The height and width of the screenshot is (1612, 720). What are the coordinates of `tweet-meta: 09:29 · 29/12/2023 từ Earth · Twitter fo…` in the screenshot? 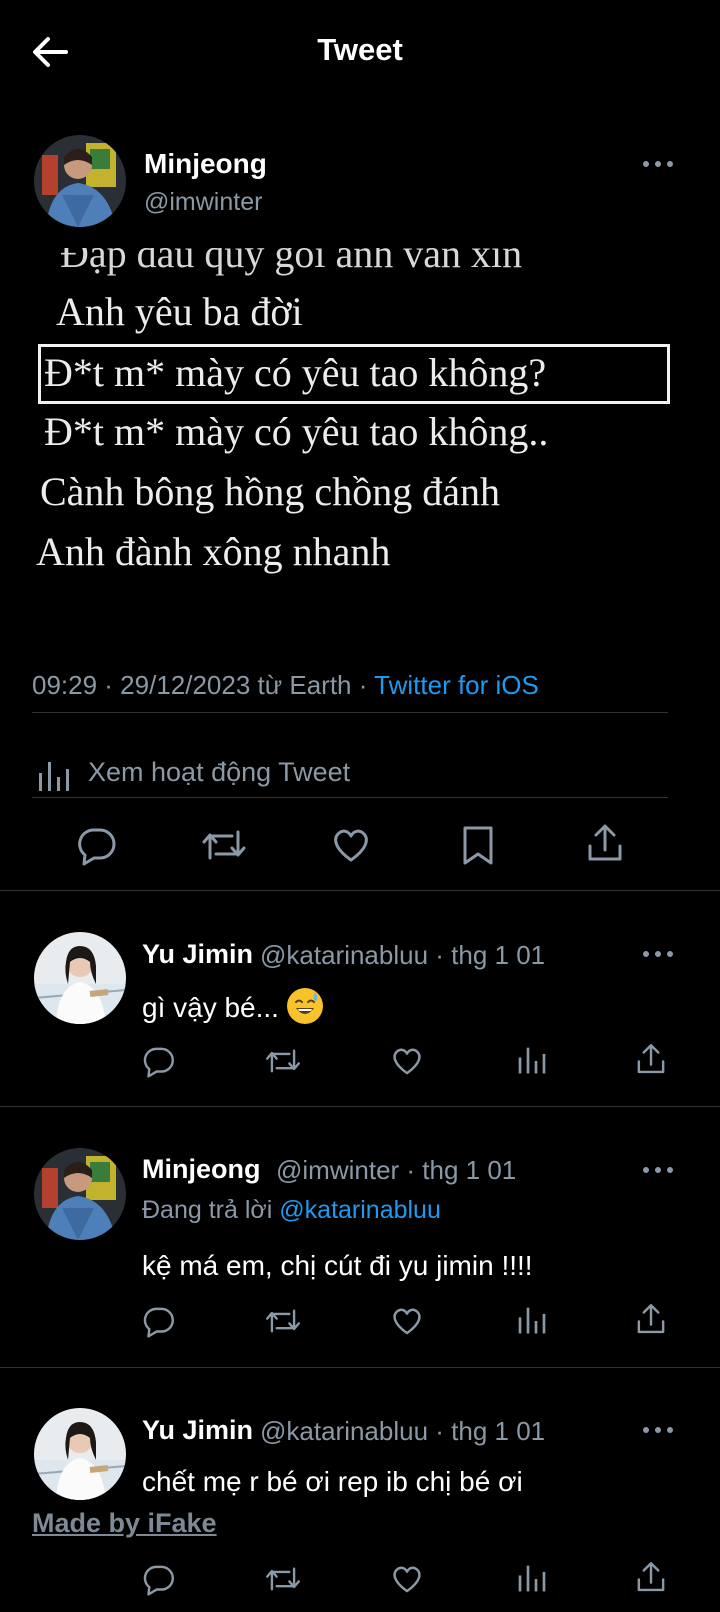 It's located at (285, 685).